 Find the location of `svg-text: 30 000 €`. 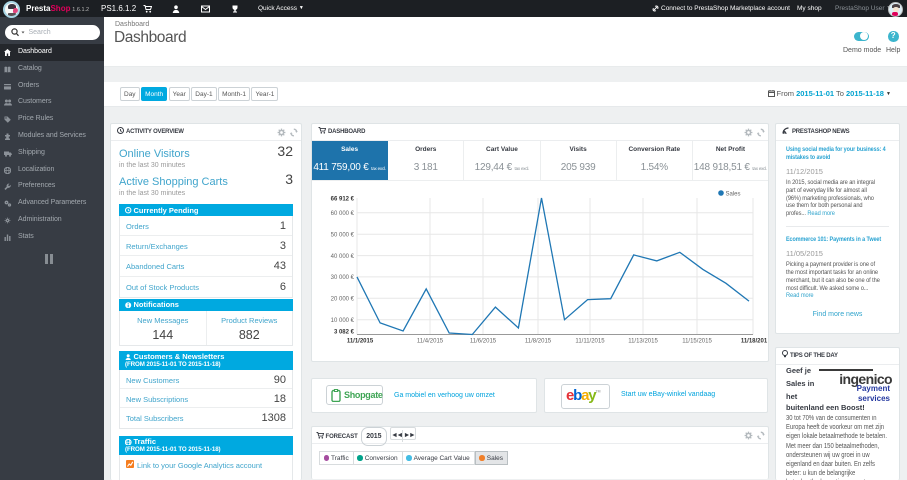

svg-text: 30 000 € is located at coordinates (343, 278).